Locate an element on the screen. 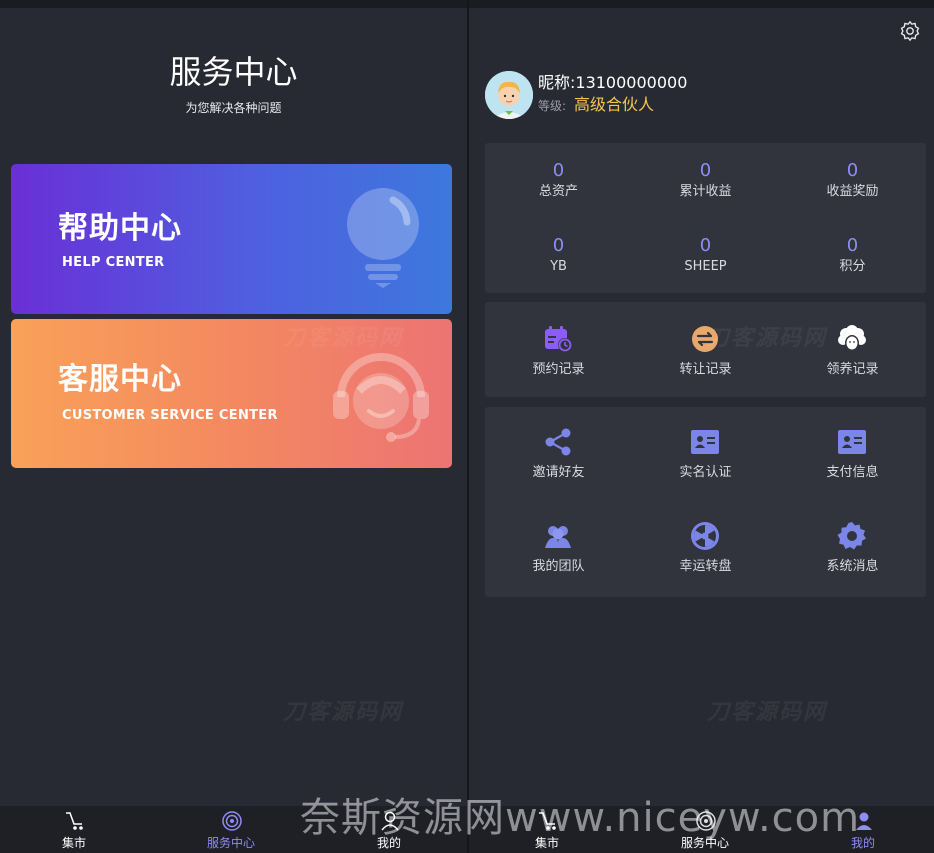 Image resolution: width=934 pixels, height=853 pixels. tools-panel: 邀请好友 实名认证 支付信息 我的团队 幸运转盘 系统消息 is located at coordinates (705, 502).